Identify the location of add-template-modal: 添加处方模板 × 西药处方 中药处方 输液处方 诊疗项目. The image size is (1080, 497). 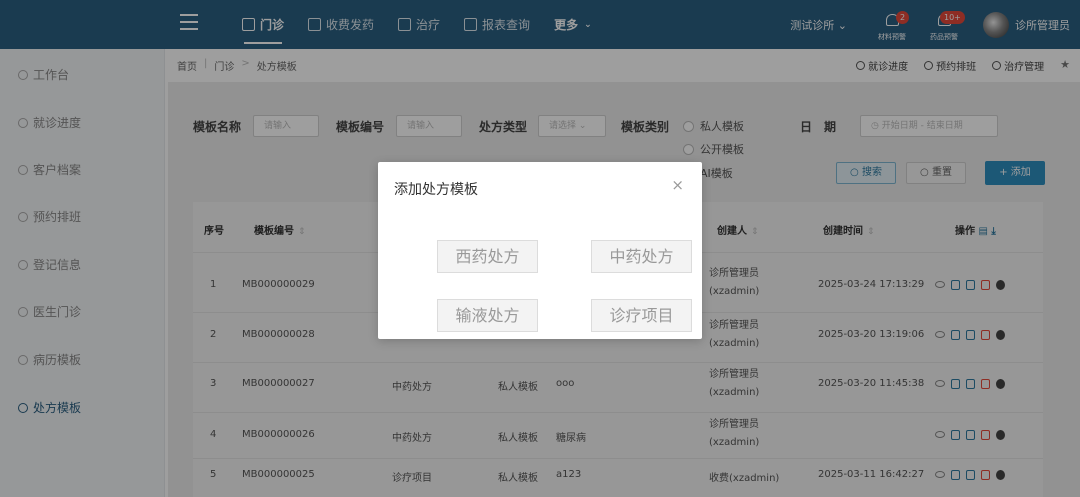
(540, 250).